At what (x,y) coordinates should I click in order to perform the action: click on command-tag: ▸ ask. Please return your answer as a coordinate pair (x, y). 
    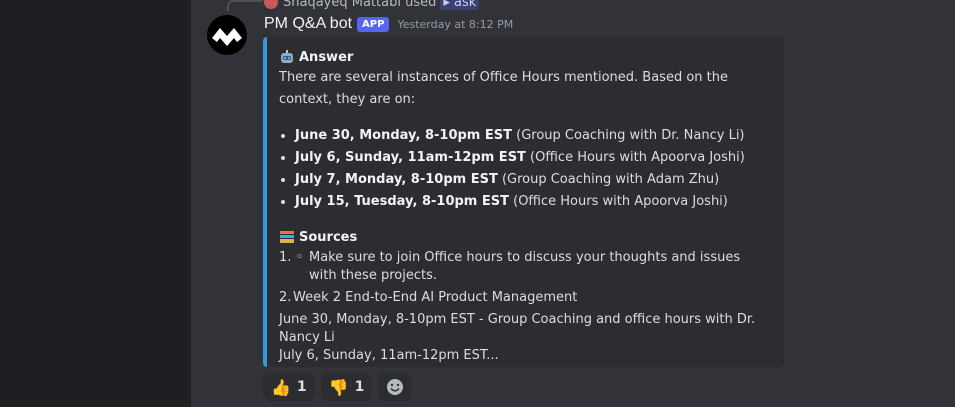
    Looking at the image, I should click on (460, 5).